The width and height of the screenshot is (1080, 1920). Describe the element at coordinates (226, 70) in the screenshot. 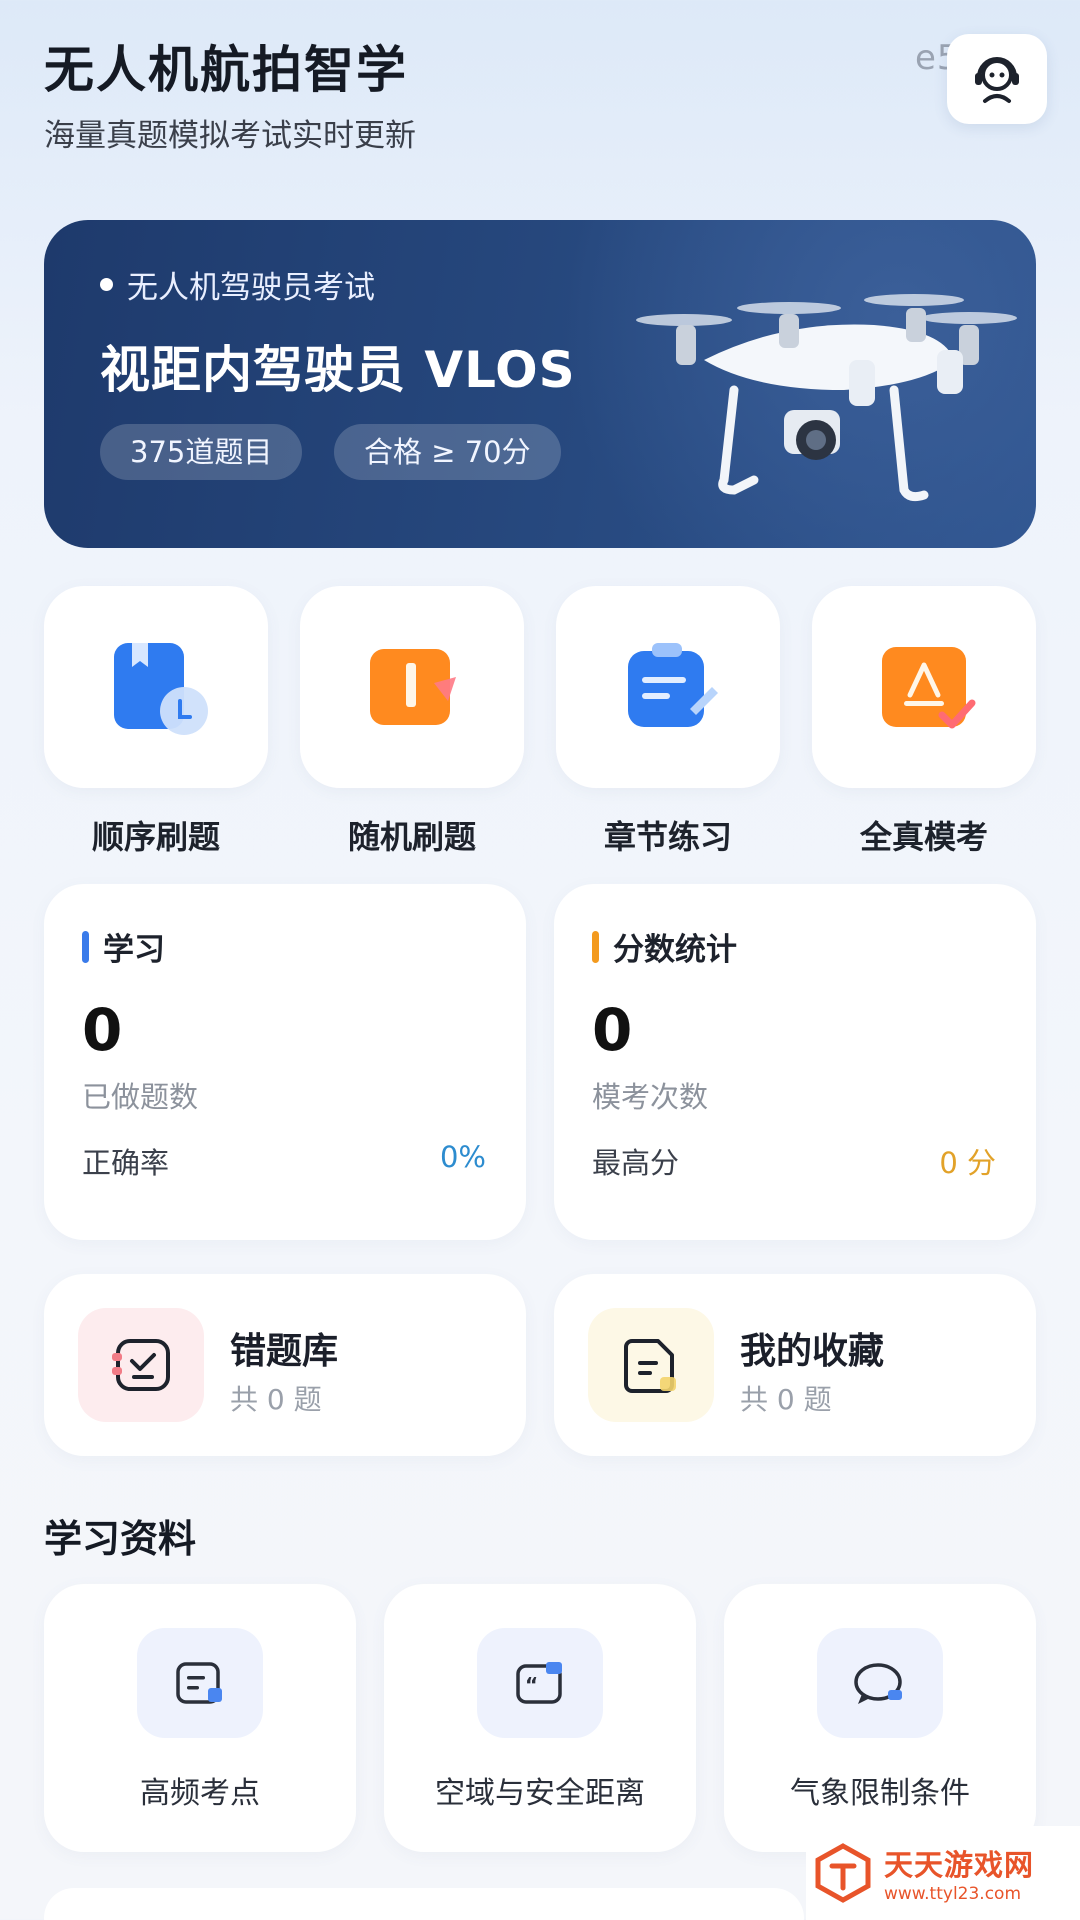

I see `app-title: 无人机航拍智学` at that location.